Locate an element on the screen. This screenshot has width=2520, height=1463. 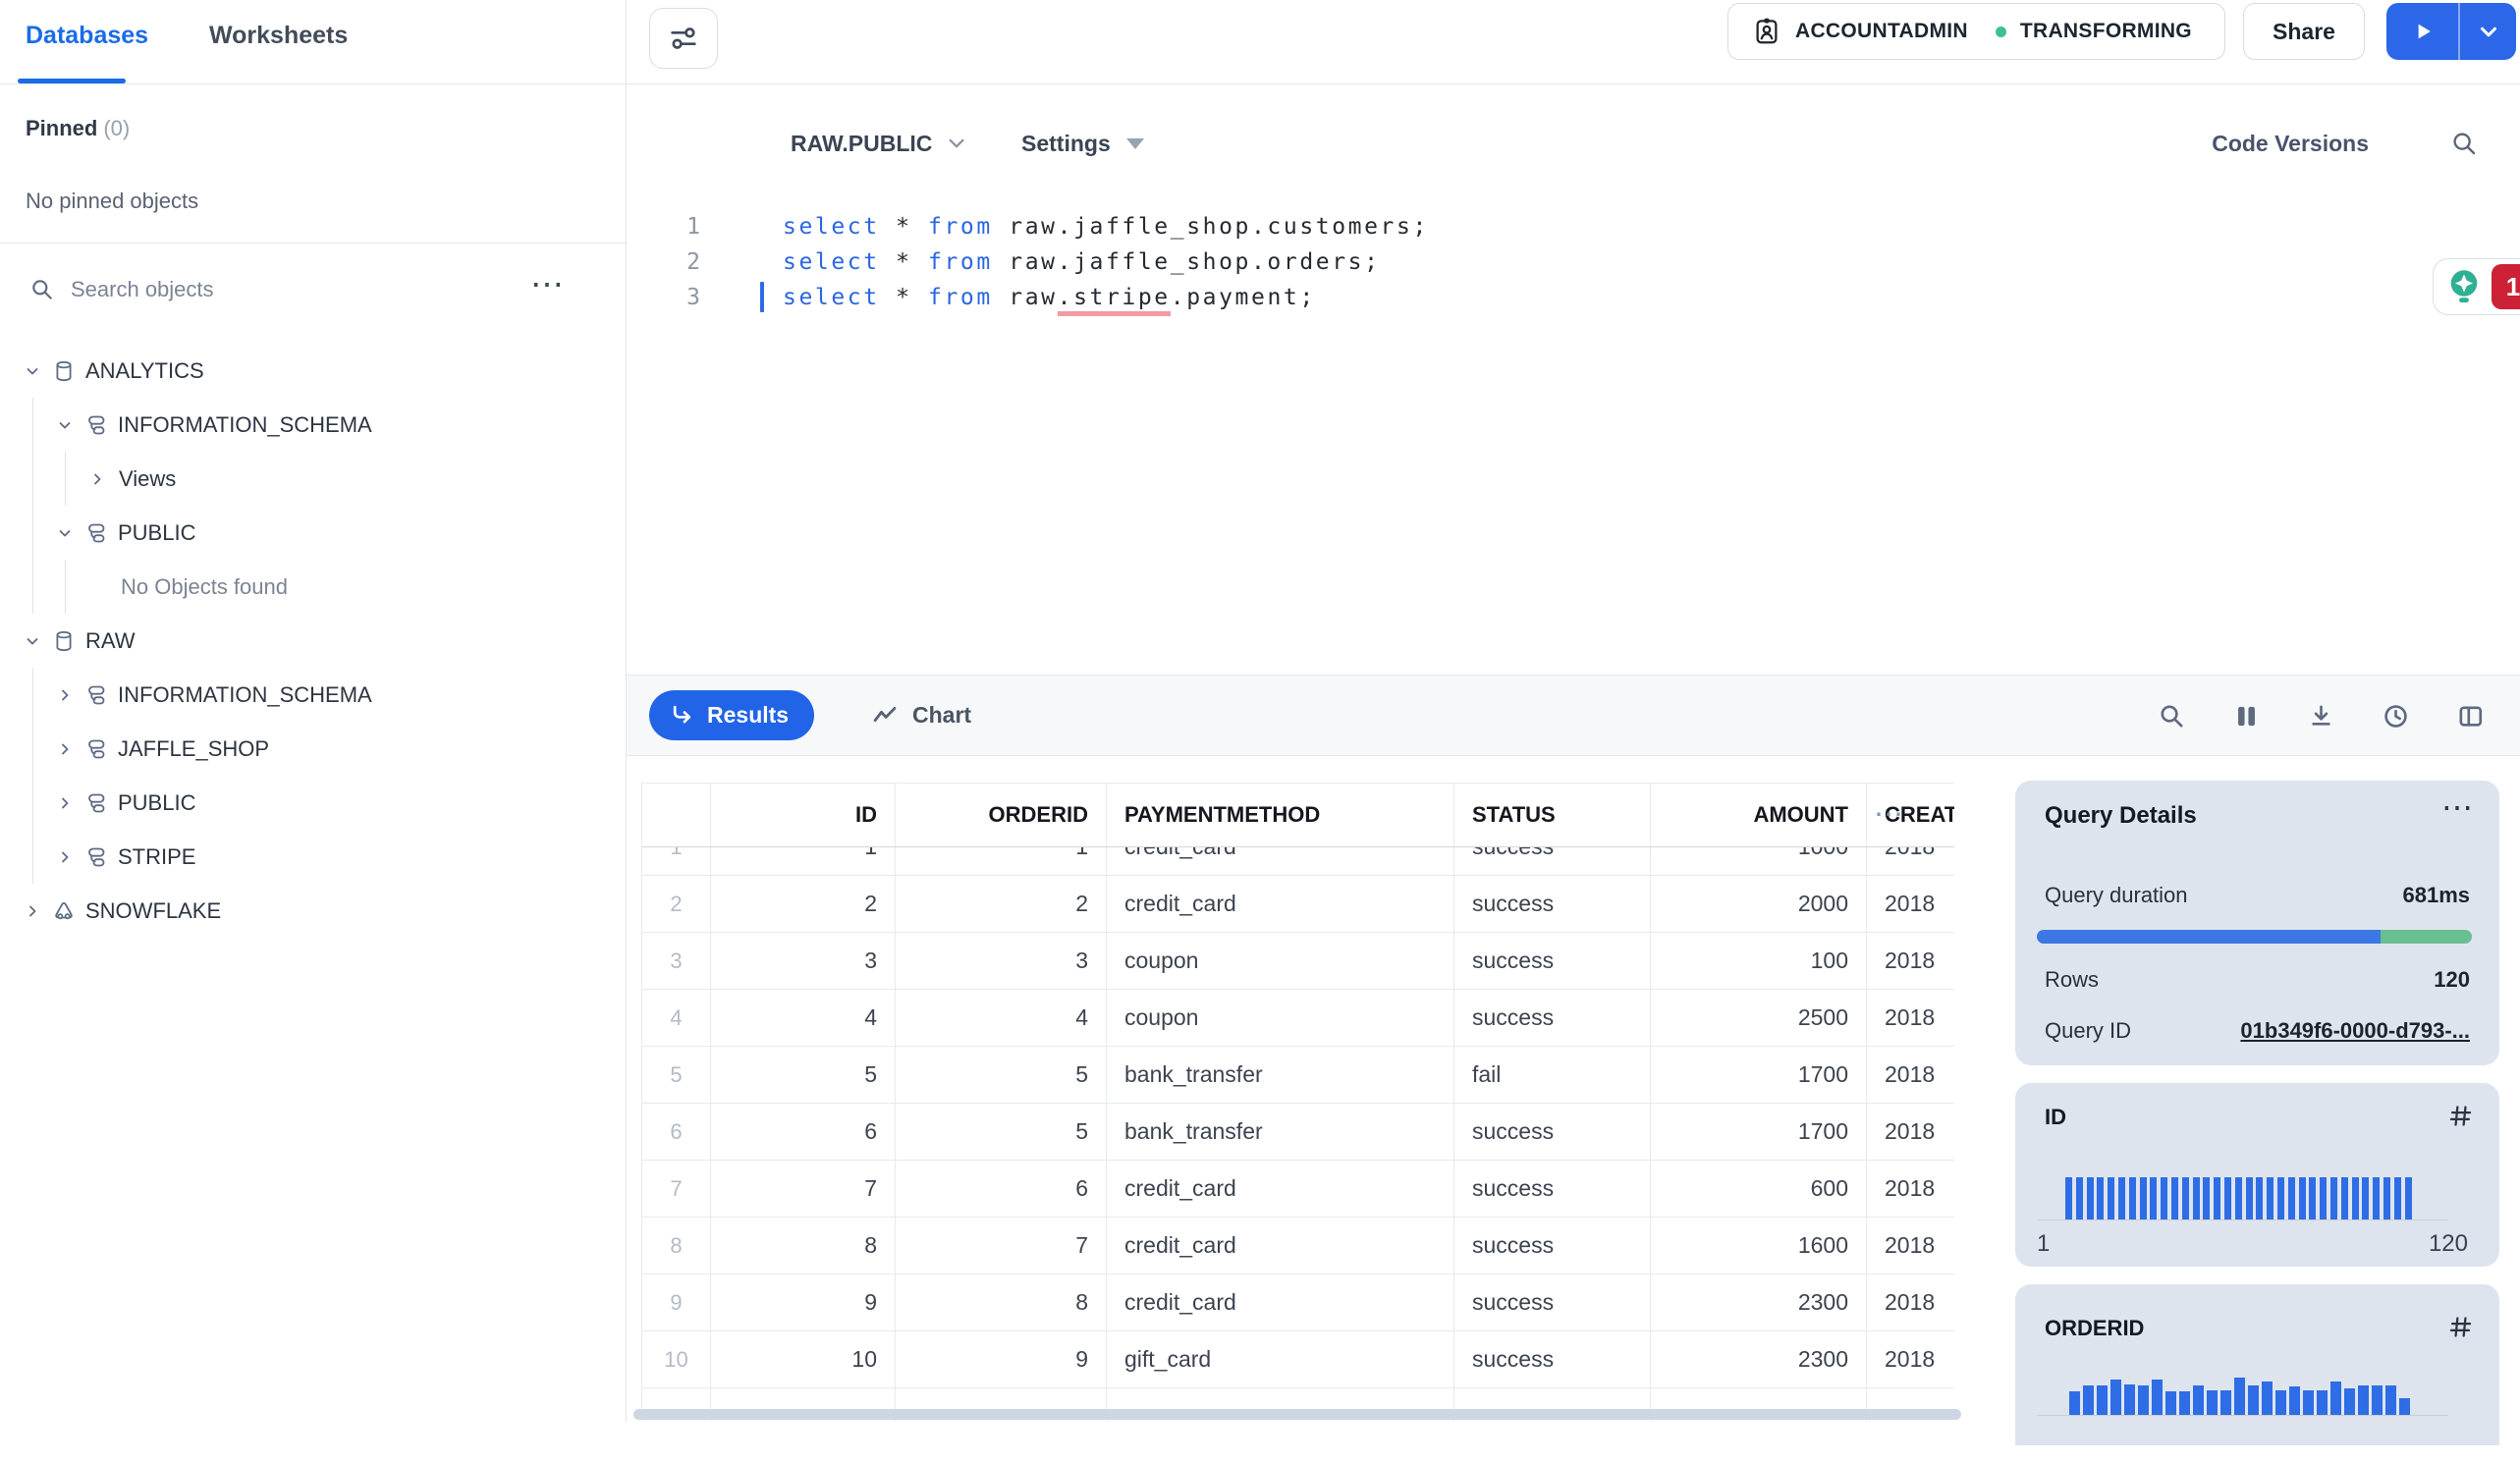
table-cell: gift_card is located at coordinates (1280, 1359).